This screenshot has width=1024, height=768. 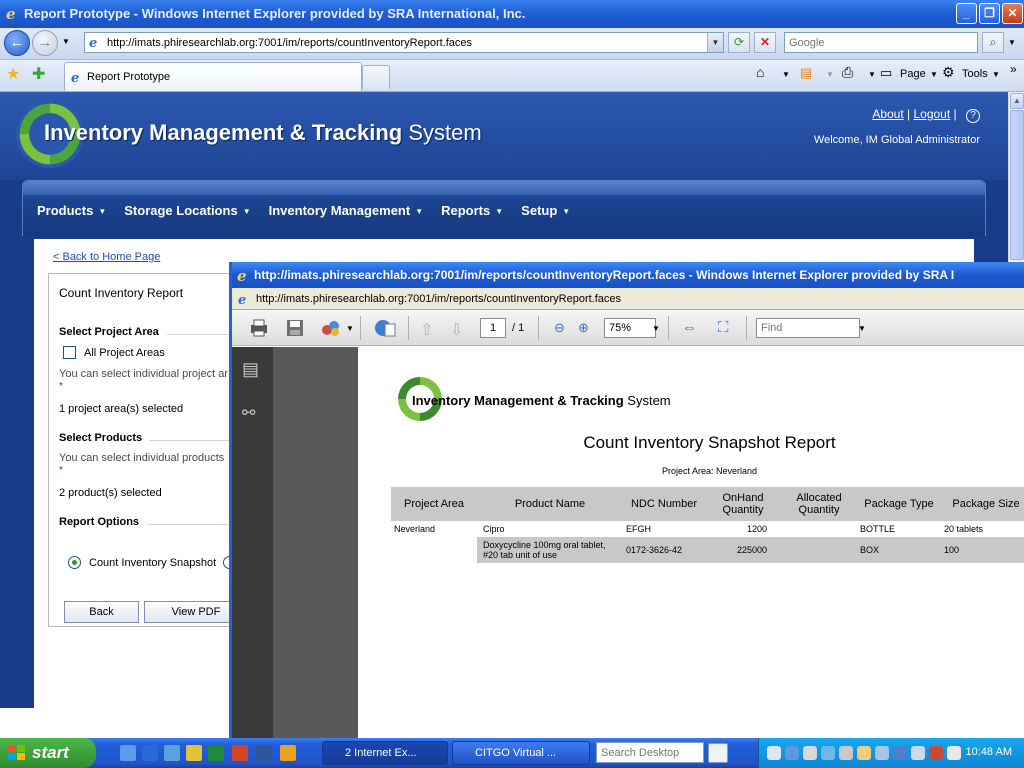 I want to click on menu-inventory-management: Inventory Management ▼, so click(x=346, y=210).